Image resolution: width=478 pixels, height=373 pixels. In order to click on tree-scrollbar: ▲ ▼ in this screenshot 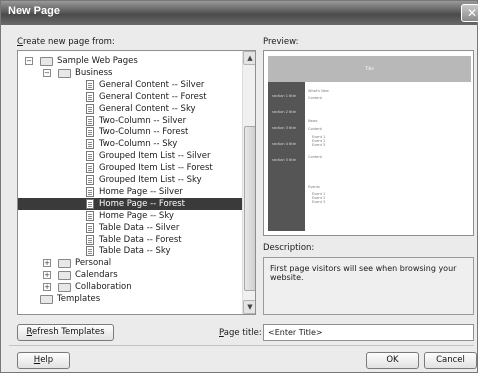, I will do `click(248, 182)`.